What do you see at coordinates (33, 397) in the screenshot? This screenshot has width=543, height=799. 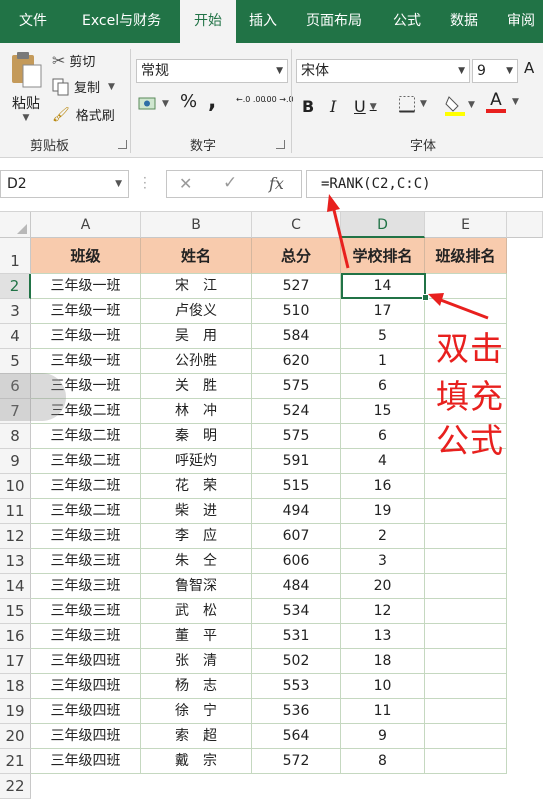 I see `side-collapse-tab` at bounding box center [33, 397].